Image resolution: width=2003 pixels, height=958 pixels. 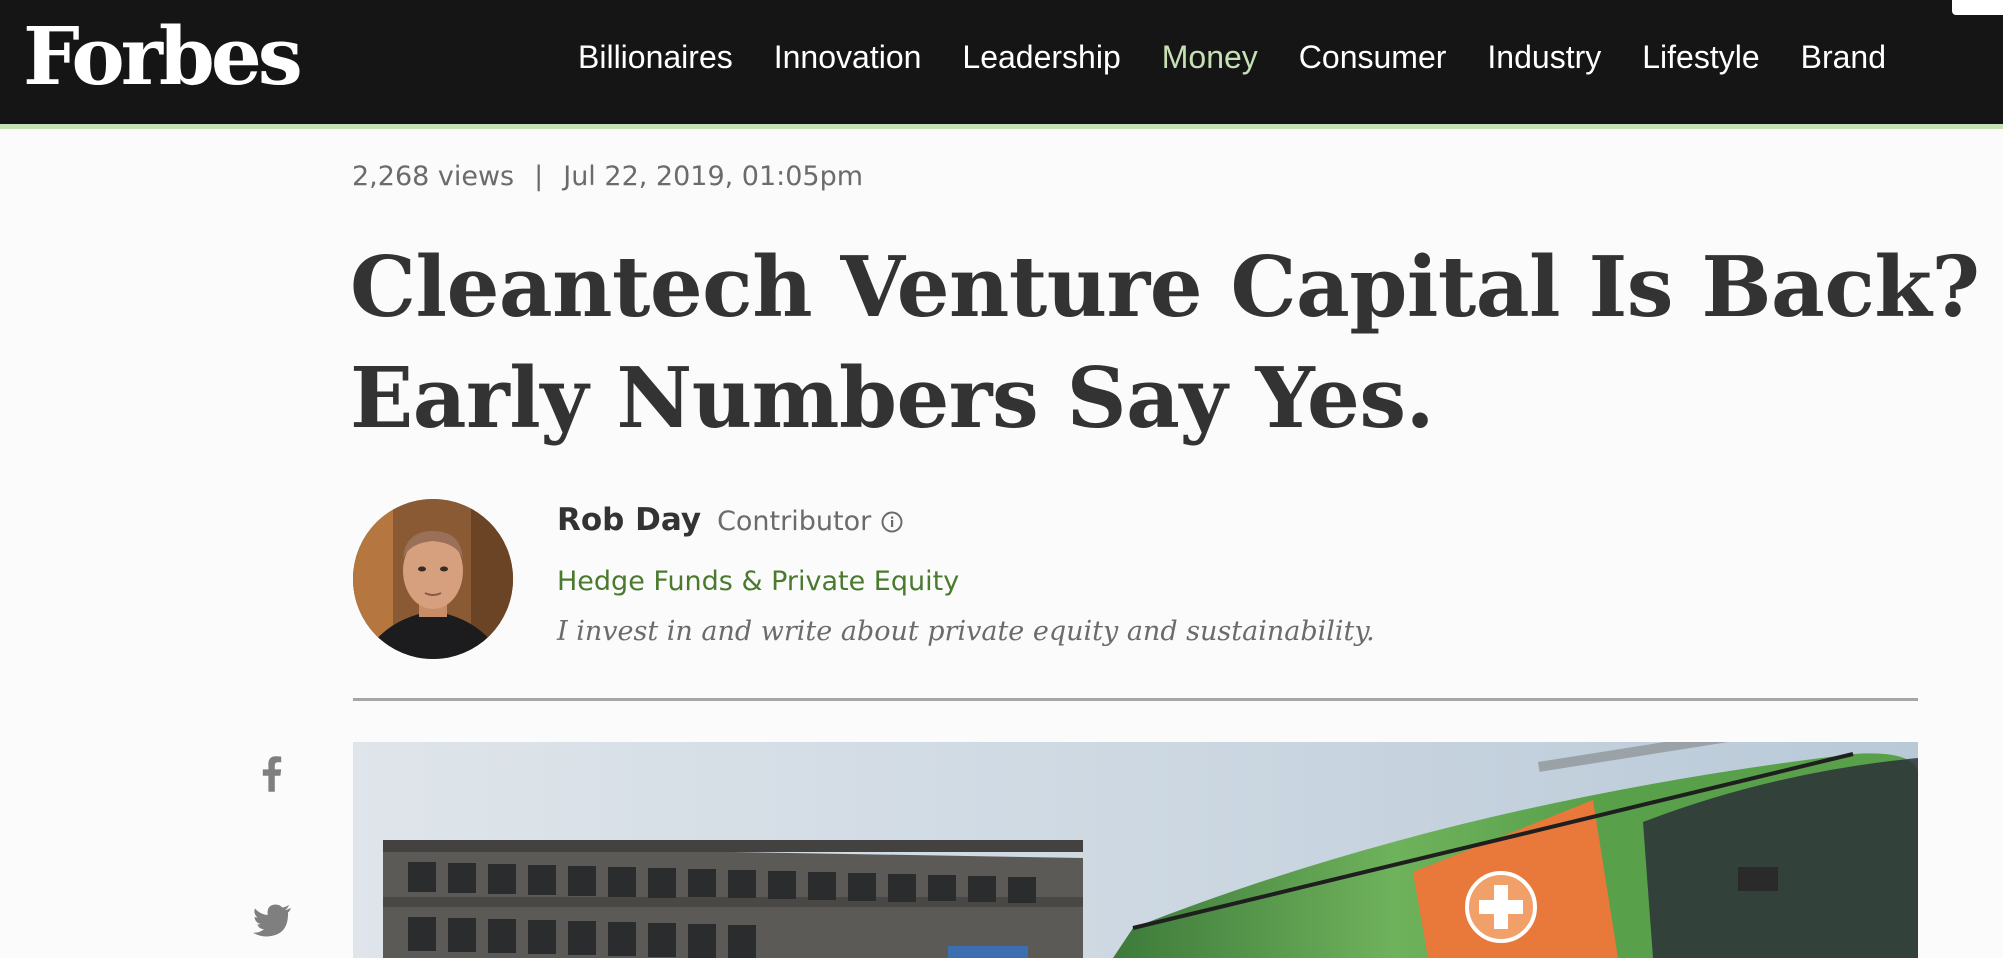 What do you see at coordinates (655, 57) in the screenshot?
I see `nav-item-billionaires: Billionaires` at bounding box center [655, 57].